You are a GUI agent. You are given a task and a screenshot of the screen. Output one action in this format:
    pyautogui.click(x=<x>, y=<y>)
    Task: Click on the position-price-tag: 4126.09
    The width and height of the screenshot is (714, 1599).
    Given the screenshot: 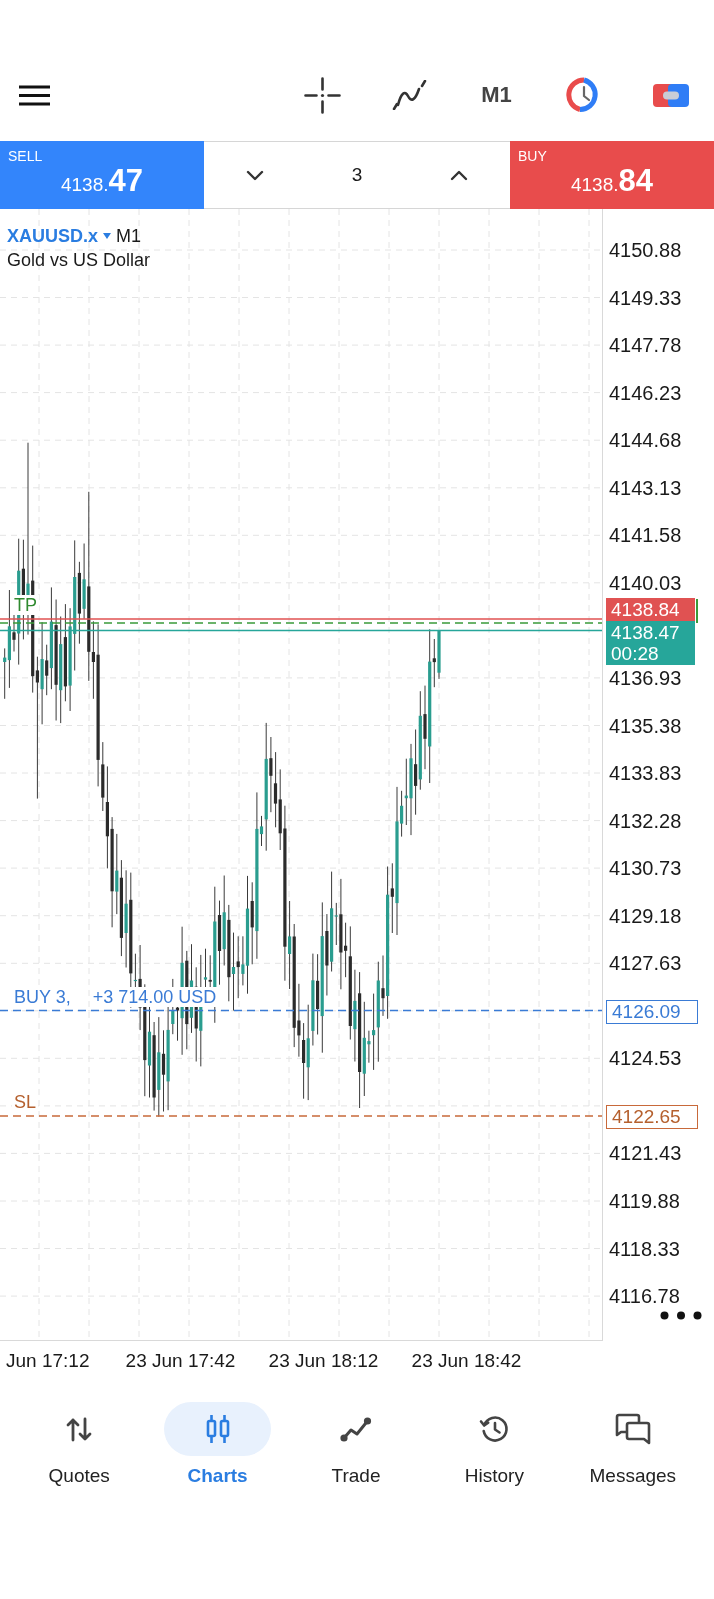 What is the action you would take?
    pyautogui.click(x=652, y=1012)
    